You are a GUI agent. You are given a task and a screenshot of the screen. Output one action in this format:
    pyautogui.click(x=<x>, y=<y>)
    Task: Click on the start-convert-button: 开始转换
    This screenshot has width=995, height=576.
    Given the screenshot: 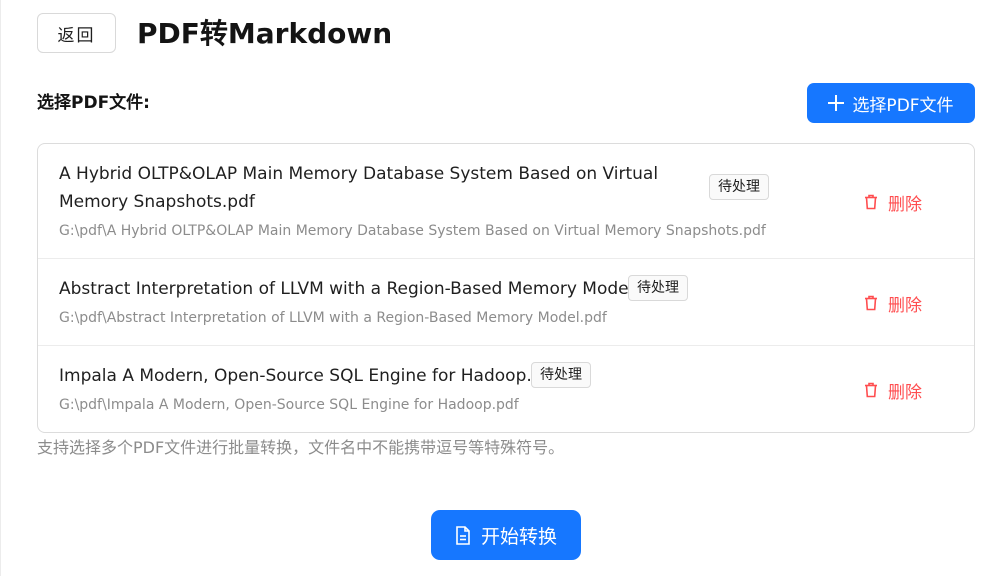 What is the action you would take?
    pyautogui.click(x=506, y=535)
    